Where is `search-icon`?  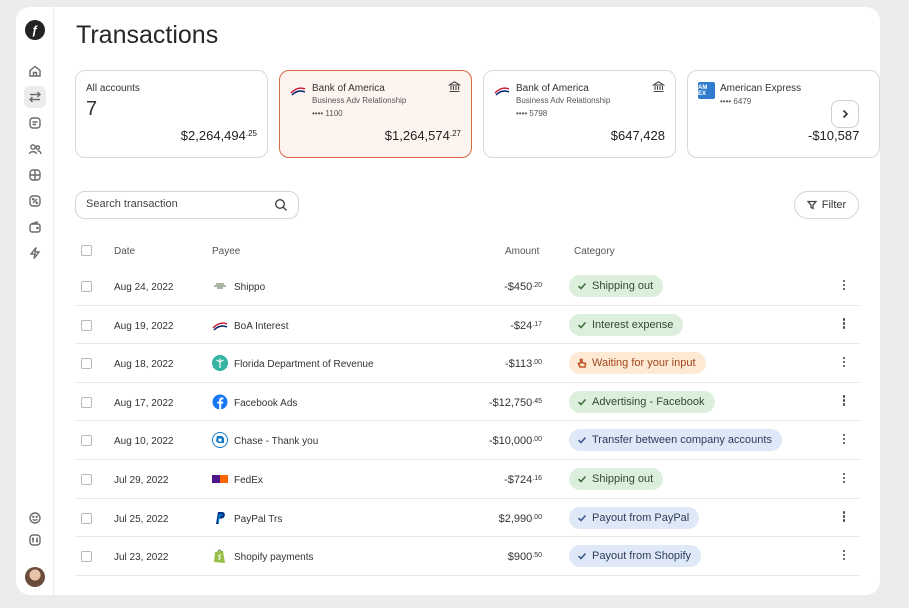
search-icon is located at coordinates (281, 205).